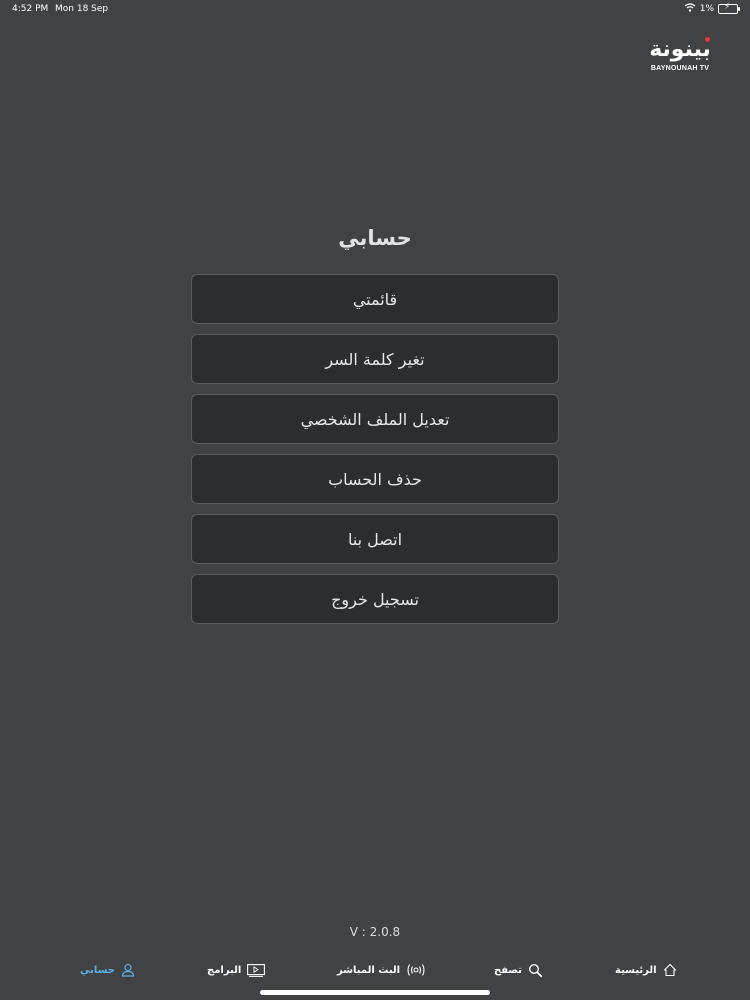 This screenshot has width=750, height=1000. What do you see at coordinates (256, 970) in the screenshot?
I see `tv-icon` at bounding box center [256, 970].